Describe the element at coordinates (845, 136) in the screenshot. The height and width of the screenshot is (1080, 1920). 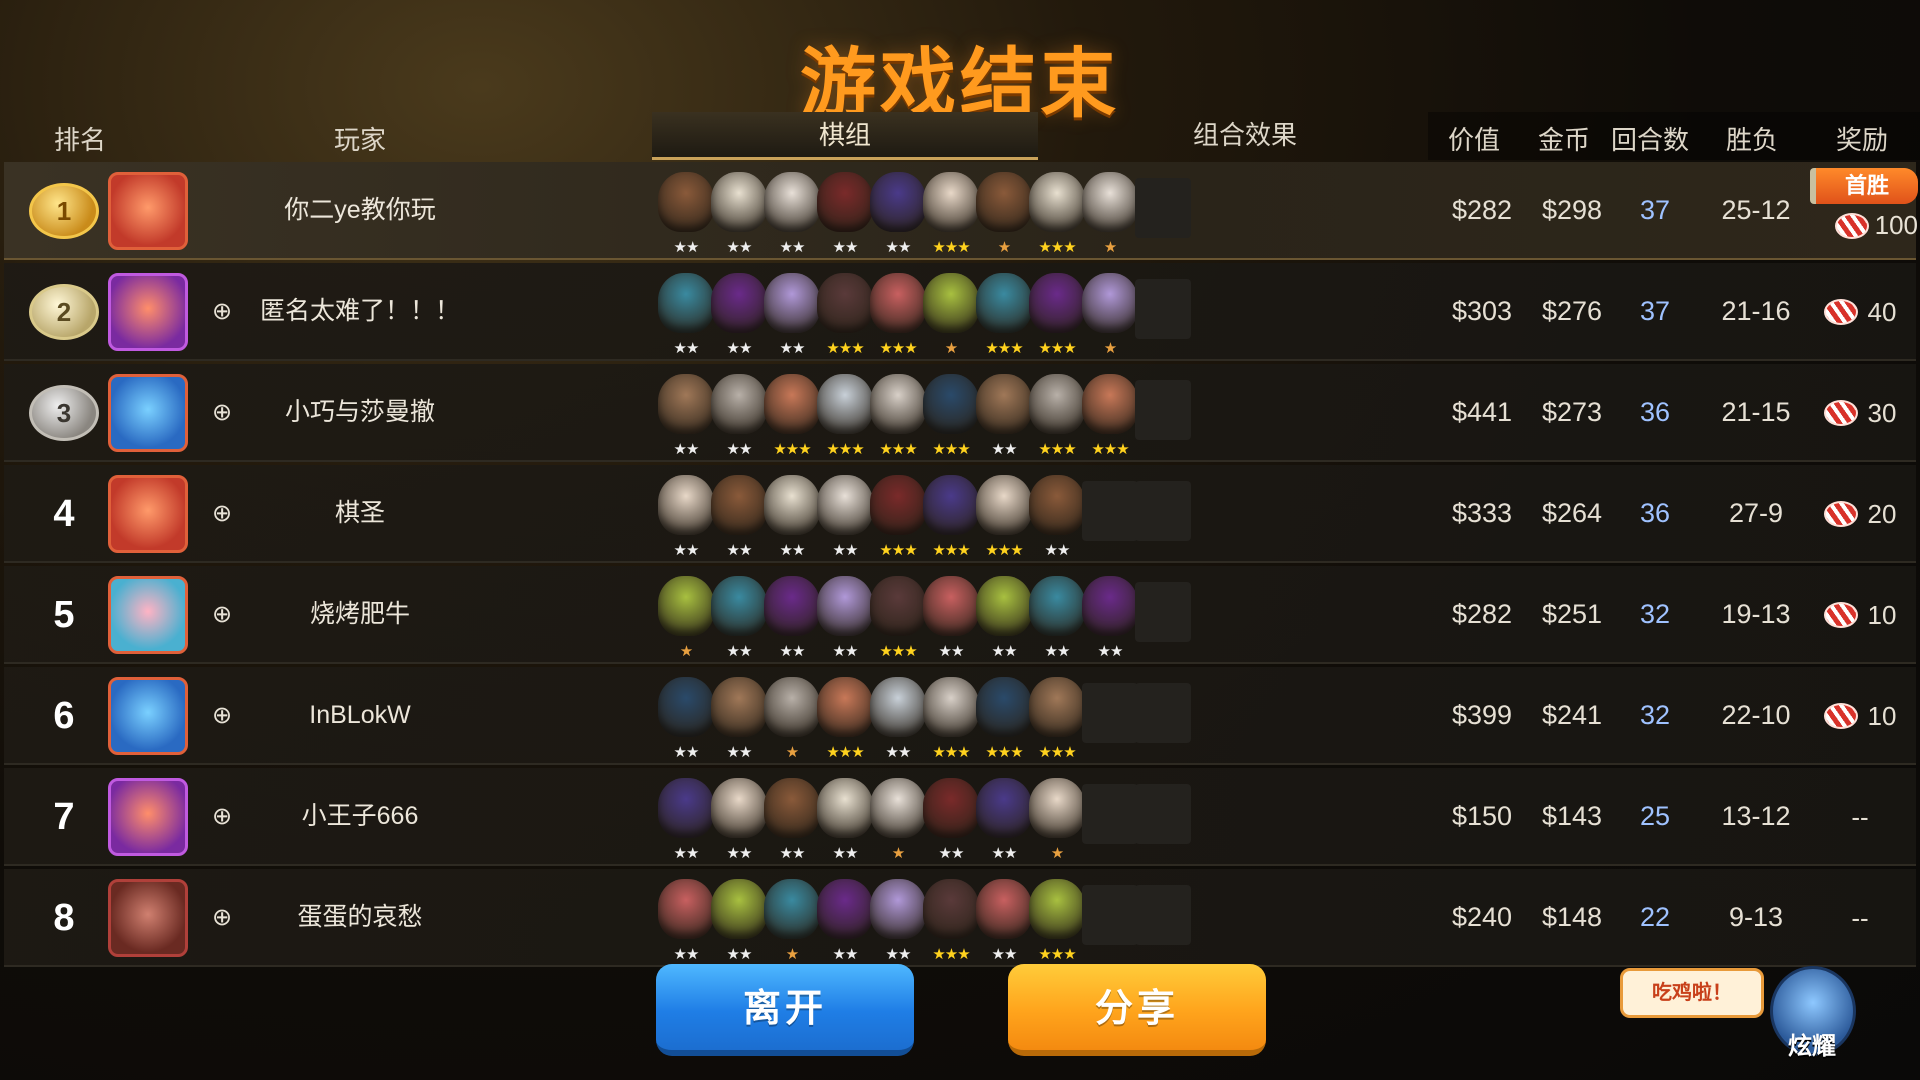
I see `tab-lineups: 棋组` at that location.